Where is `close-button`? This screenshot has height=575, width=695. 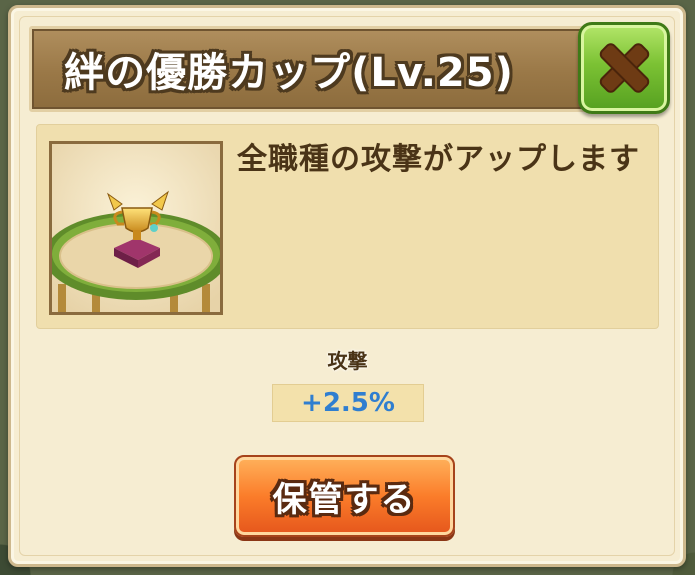 close-button is located at coordinates (624, 68).